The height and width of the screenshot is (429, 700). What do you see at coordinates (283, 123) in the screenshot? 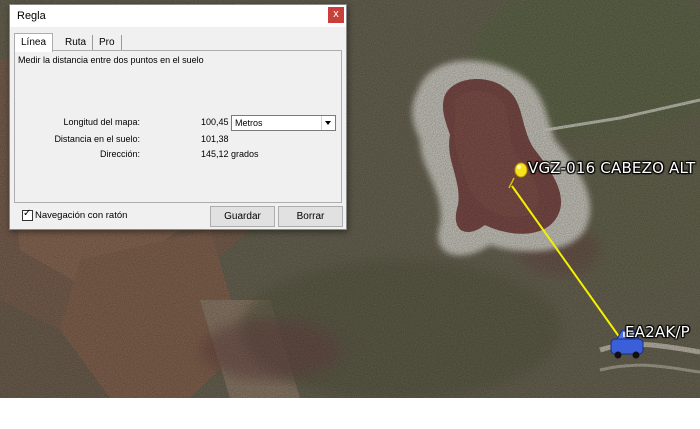
I see `unit-dropdown: Metros` at bounding box center [283, 123].